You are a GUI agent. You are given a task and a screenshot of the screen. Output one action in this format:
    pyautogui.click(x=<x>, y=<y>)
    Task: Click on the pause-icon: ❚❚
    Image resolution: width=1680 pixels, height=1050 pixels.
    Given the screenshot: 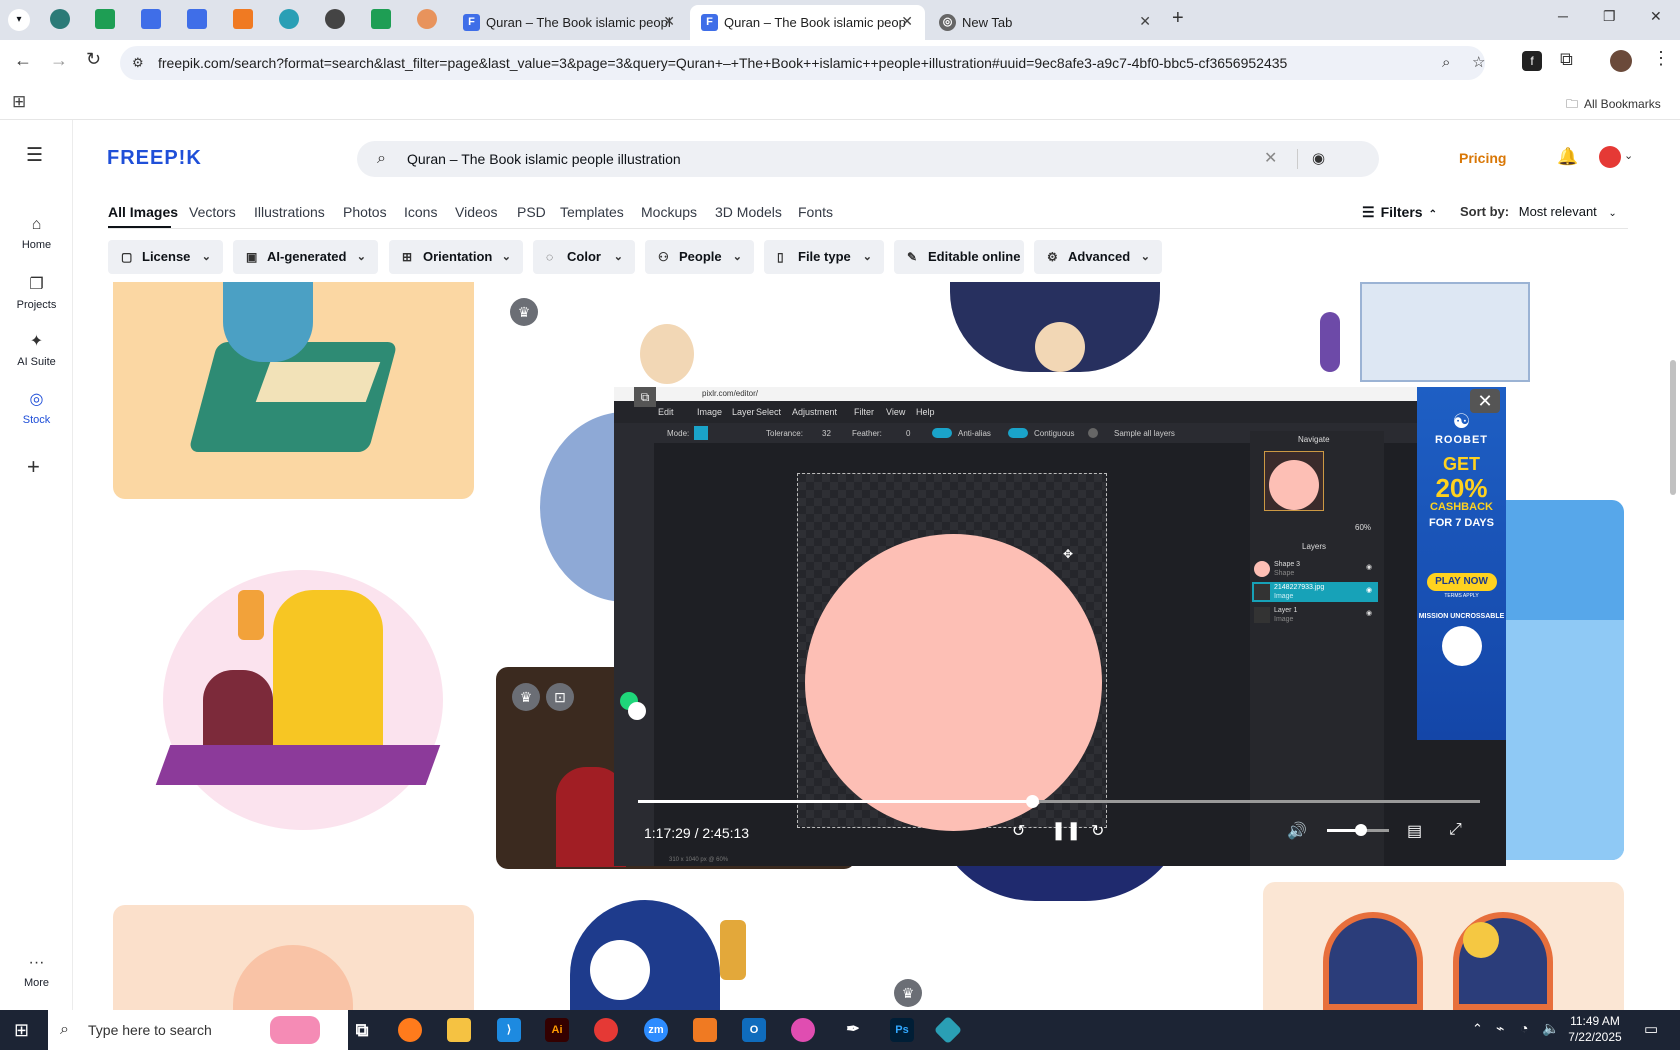 What is the action you would take?
    pyautogui.click(x=1066, y=830)
    